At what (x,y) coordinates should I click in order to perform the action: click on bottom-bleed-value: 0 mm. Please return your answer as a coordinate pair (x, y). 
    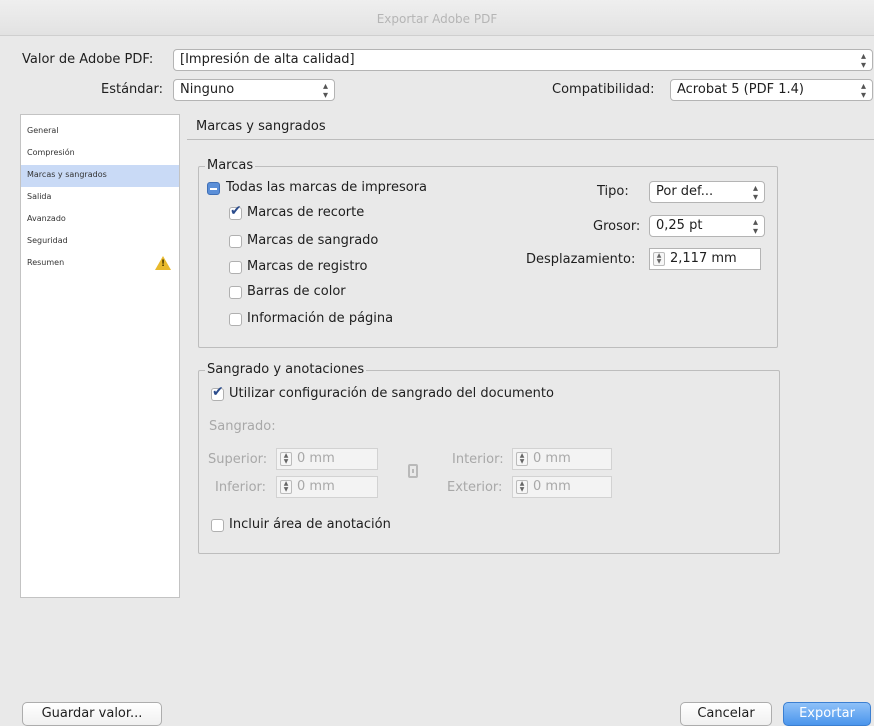
    Looking at the image, I should click on (316, 486).